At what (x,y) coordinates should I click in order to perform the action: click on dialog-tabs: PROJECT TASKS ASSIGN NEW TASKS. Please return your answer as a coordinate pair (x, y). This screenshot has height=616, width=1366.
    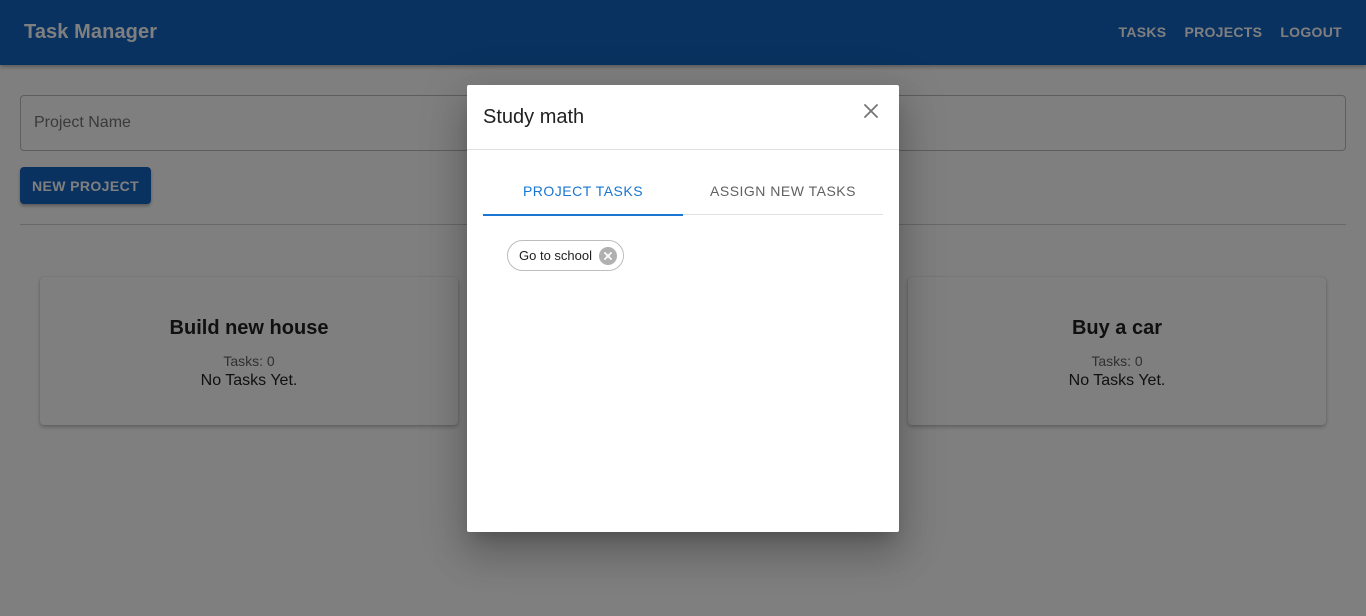
    Looking at the image, I should click on (683, 191).